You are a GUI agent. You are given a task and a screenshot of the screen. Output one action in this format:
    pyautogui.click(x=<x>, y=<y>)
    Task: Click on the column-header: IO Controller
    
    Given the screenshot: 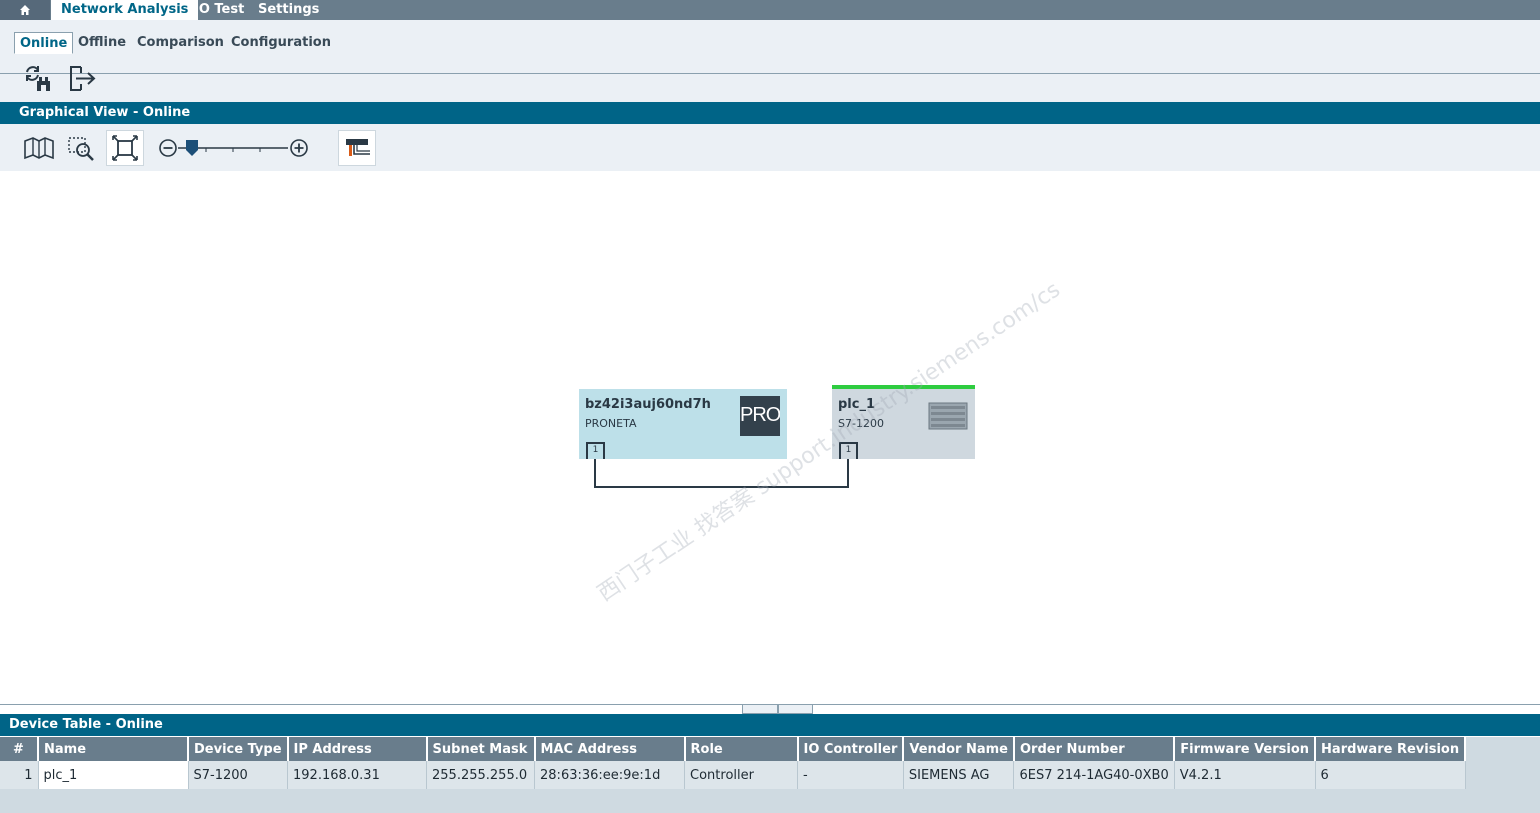 What is the action you would take?
    pyautogui.click(x=851, y=749)
    